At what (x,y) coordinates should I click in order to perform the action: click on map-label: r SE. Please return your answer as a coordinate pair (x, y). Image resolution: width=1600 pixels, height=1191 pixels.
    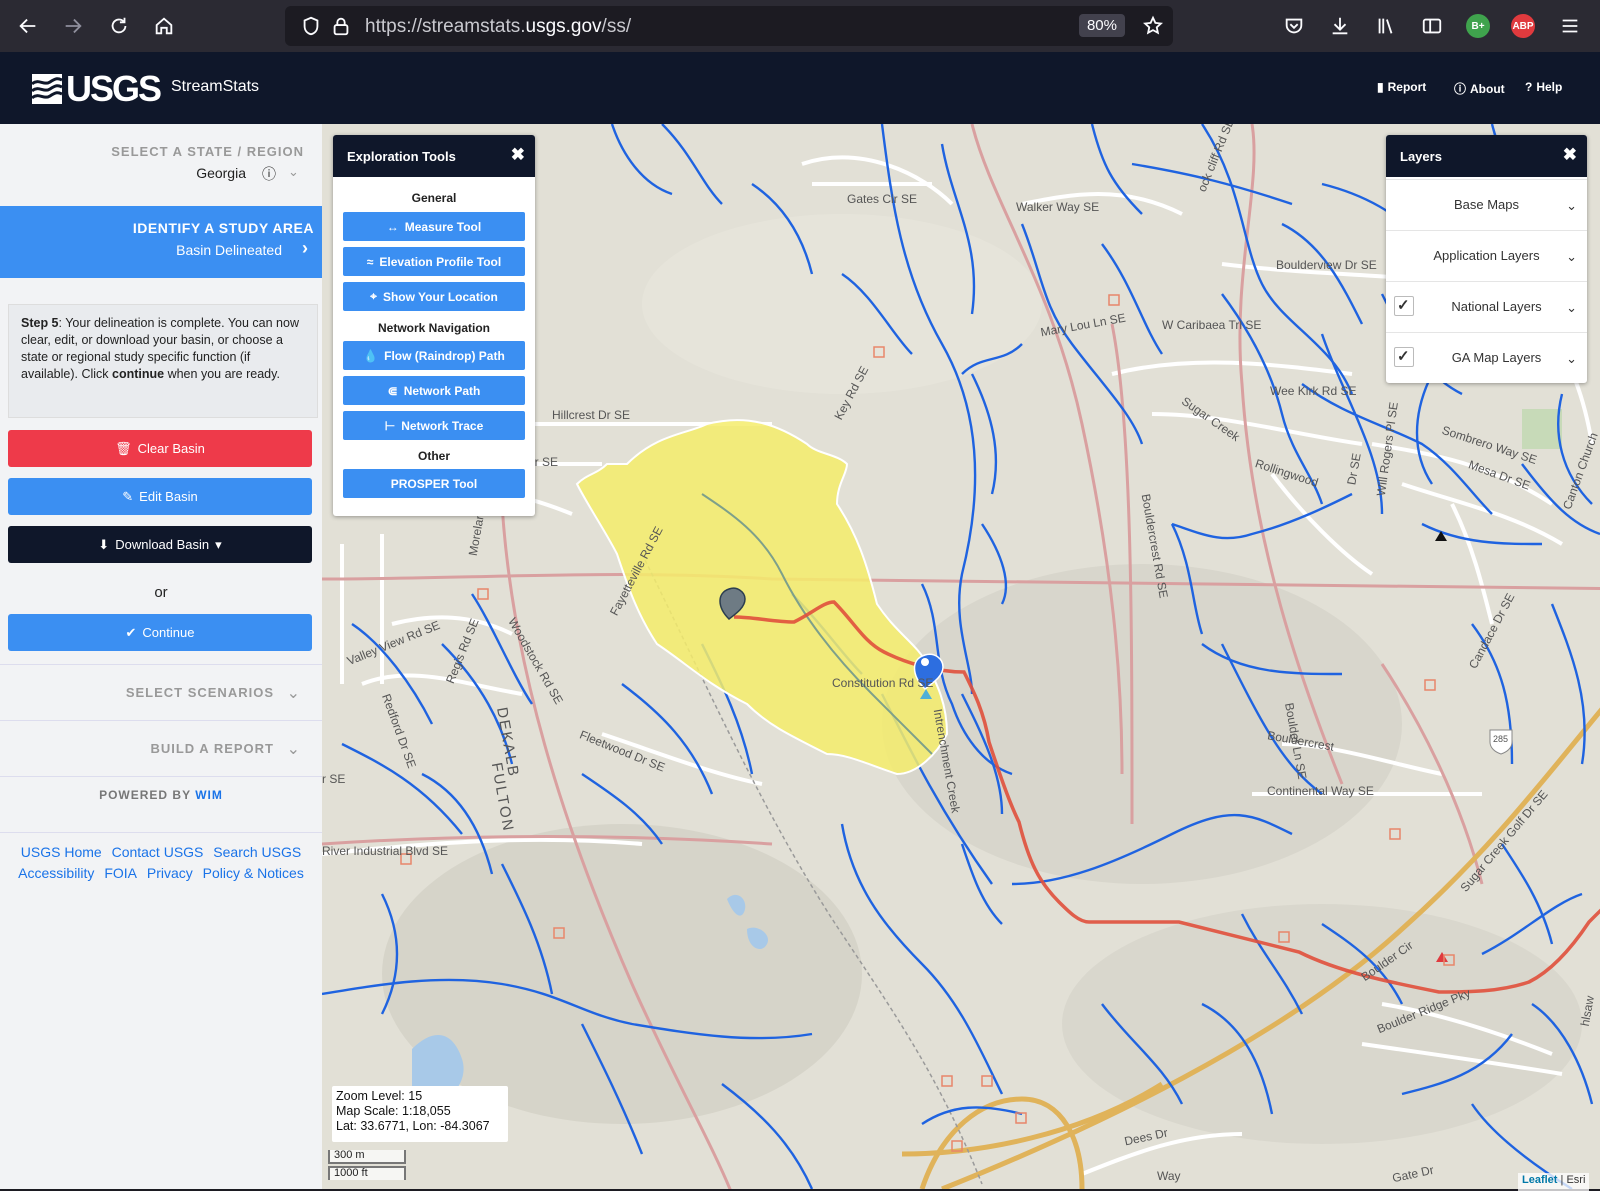
    Looking at the image, I should click on (334, 779).